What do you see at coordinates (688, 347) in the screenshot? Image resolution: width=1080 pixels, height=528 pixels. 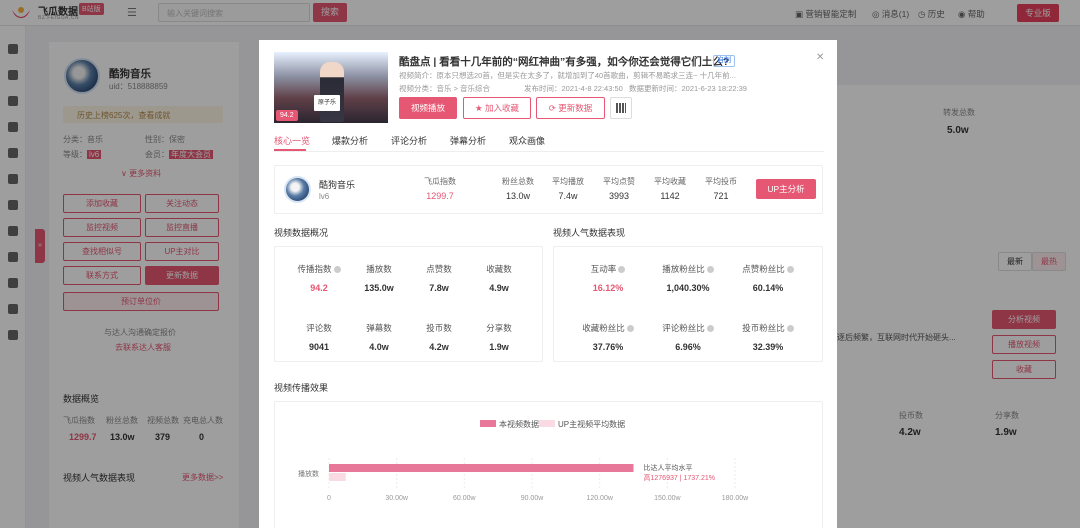 I see `metric-value: 6.96%` at bounding box center [688, 347].